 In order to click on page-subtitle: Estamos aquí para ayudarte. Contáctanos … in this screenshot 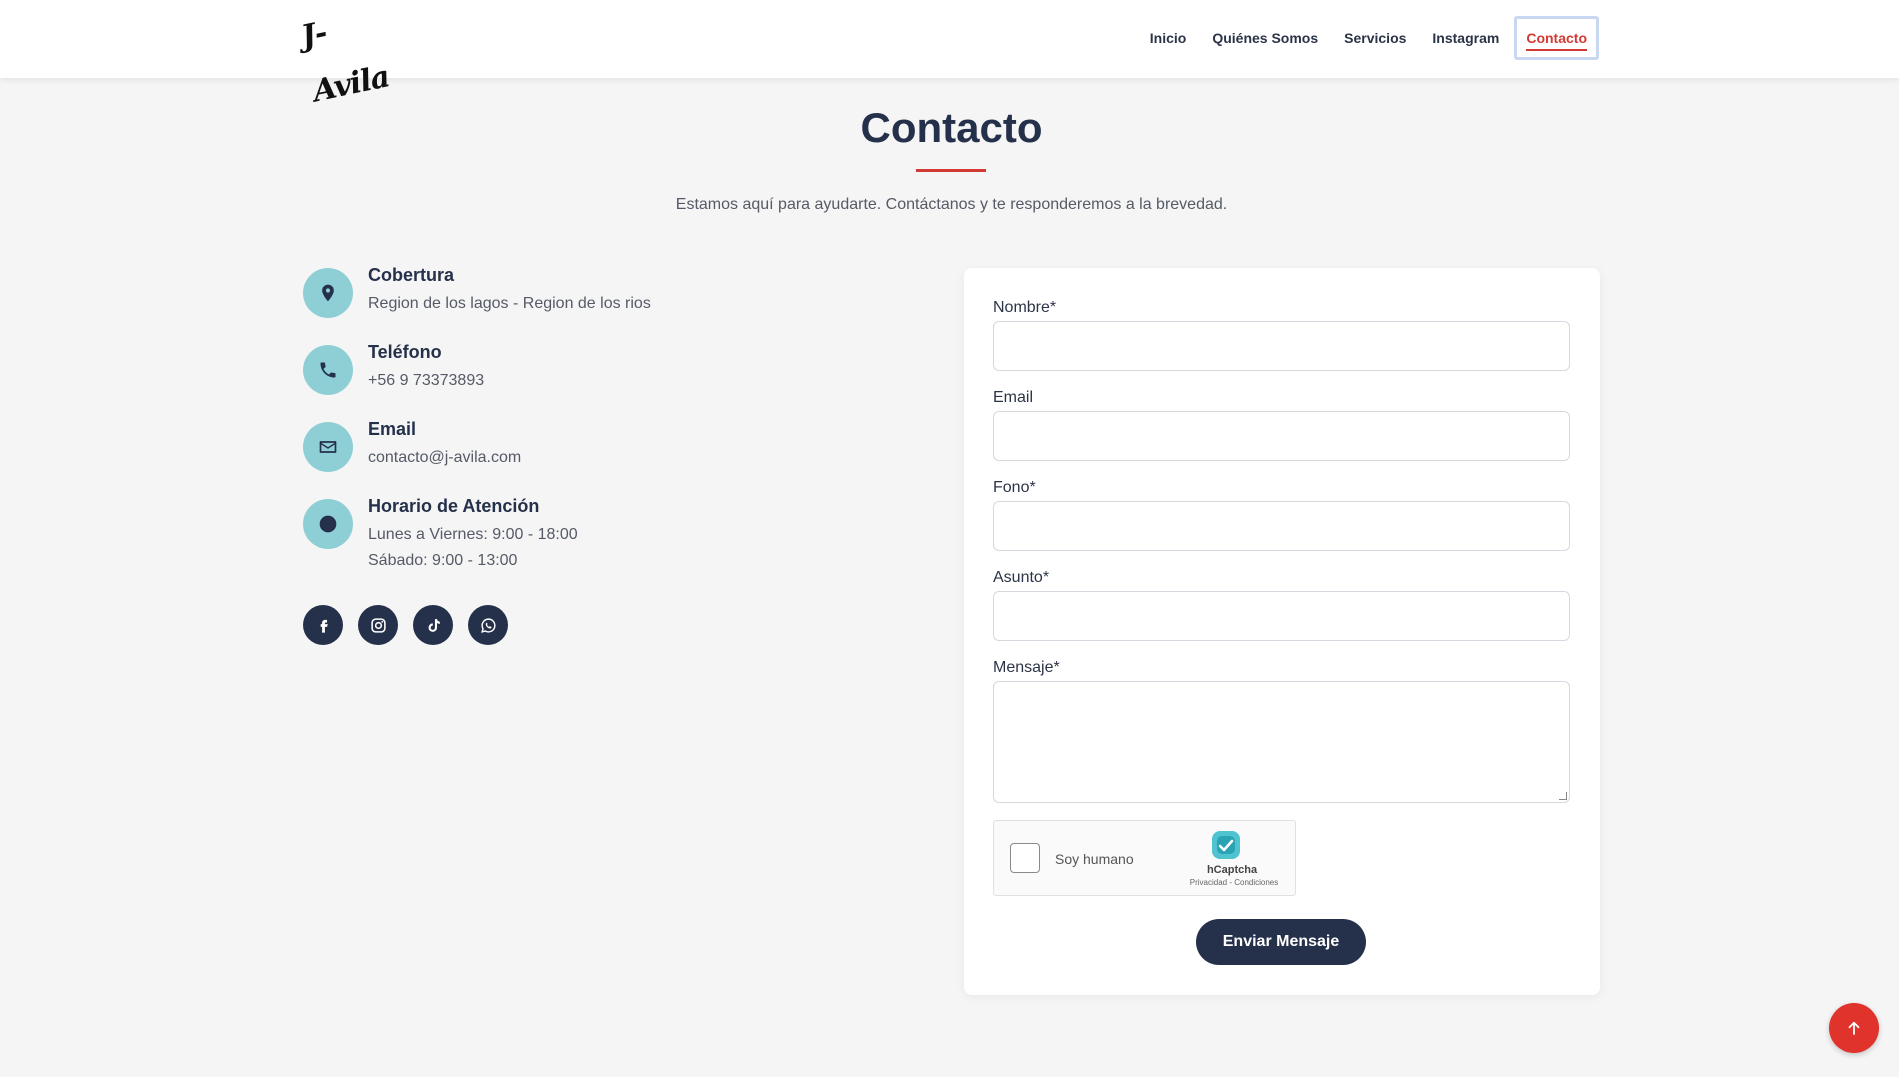, I will do `click(951, 204)`.